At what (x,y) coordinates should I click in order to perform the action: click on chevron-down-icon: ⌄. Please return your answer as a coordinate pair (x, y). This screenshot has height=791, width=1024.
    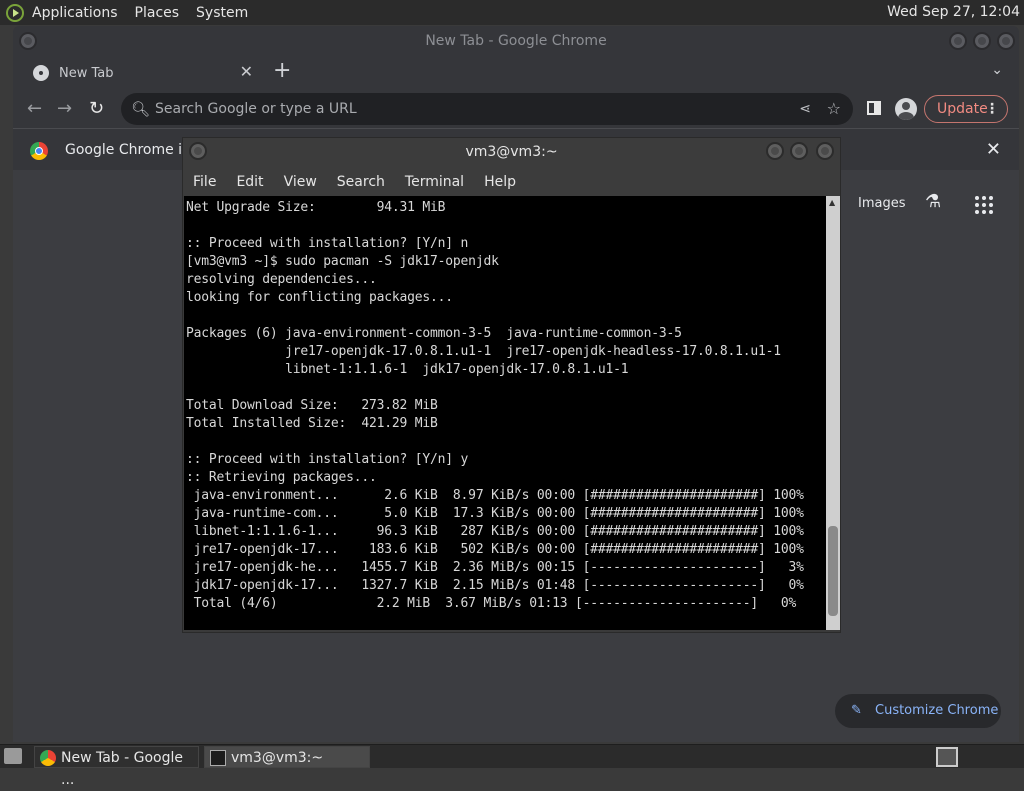
    Looking at the image, I should click on (997, 70).